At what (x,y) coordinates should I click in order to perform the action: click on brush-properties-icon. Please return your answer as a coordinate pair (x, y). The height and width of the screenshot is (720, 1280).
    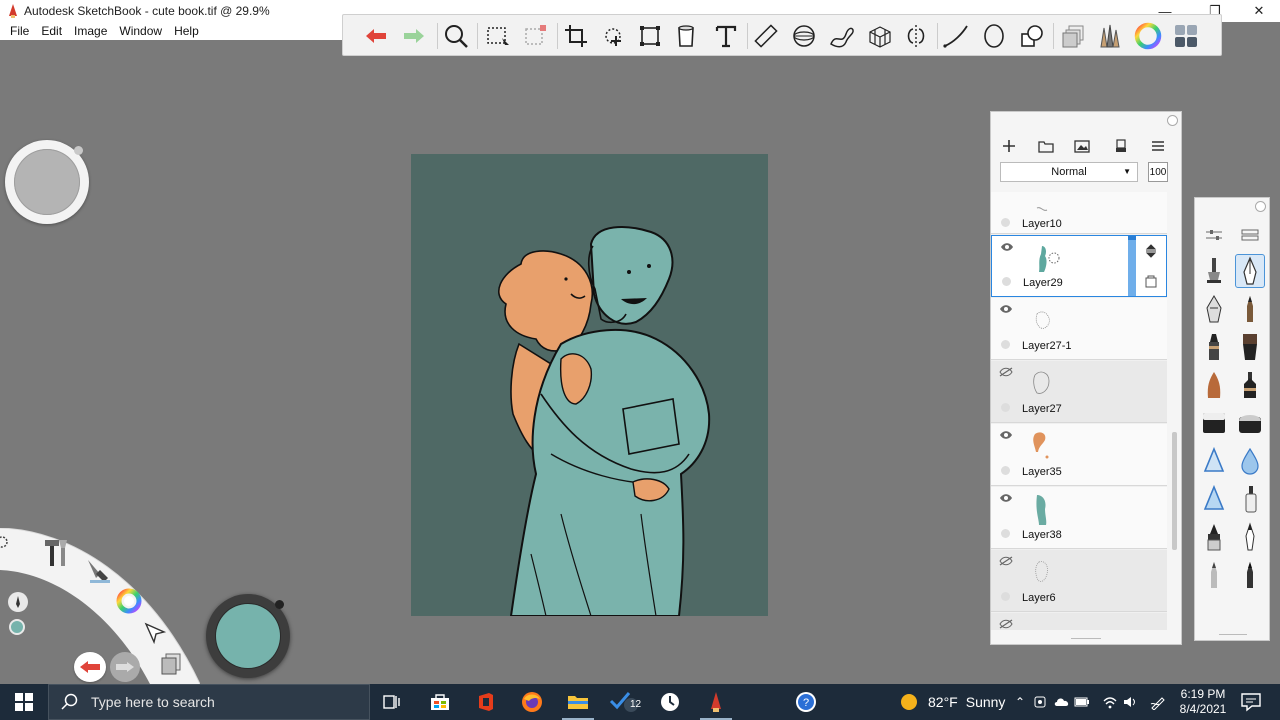
    Looking at the image, I should click on (1214, 235).